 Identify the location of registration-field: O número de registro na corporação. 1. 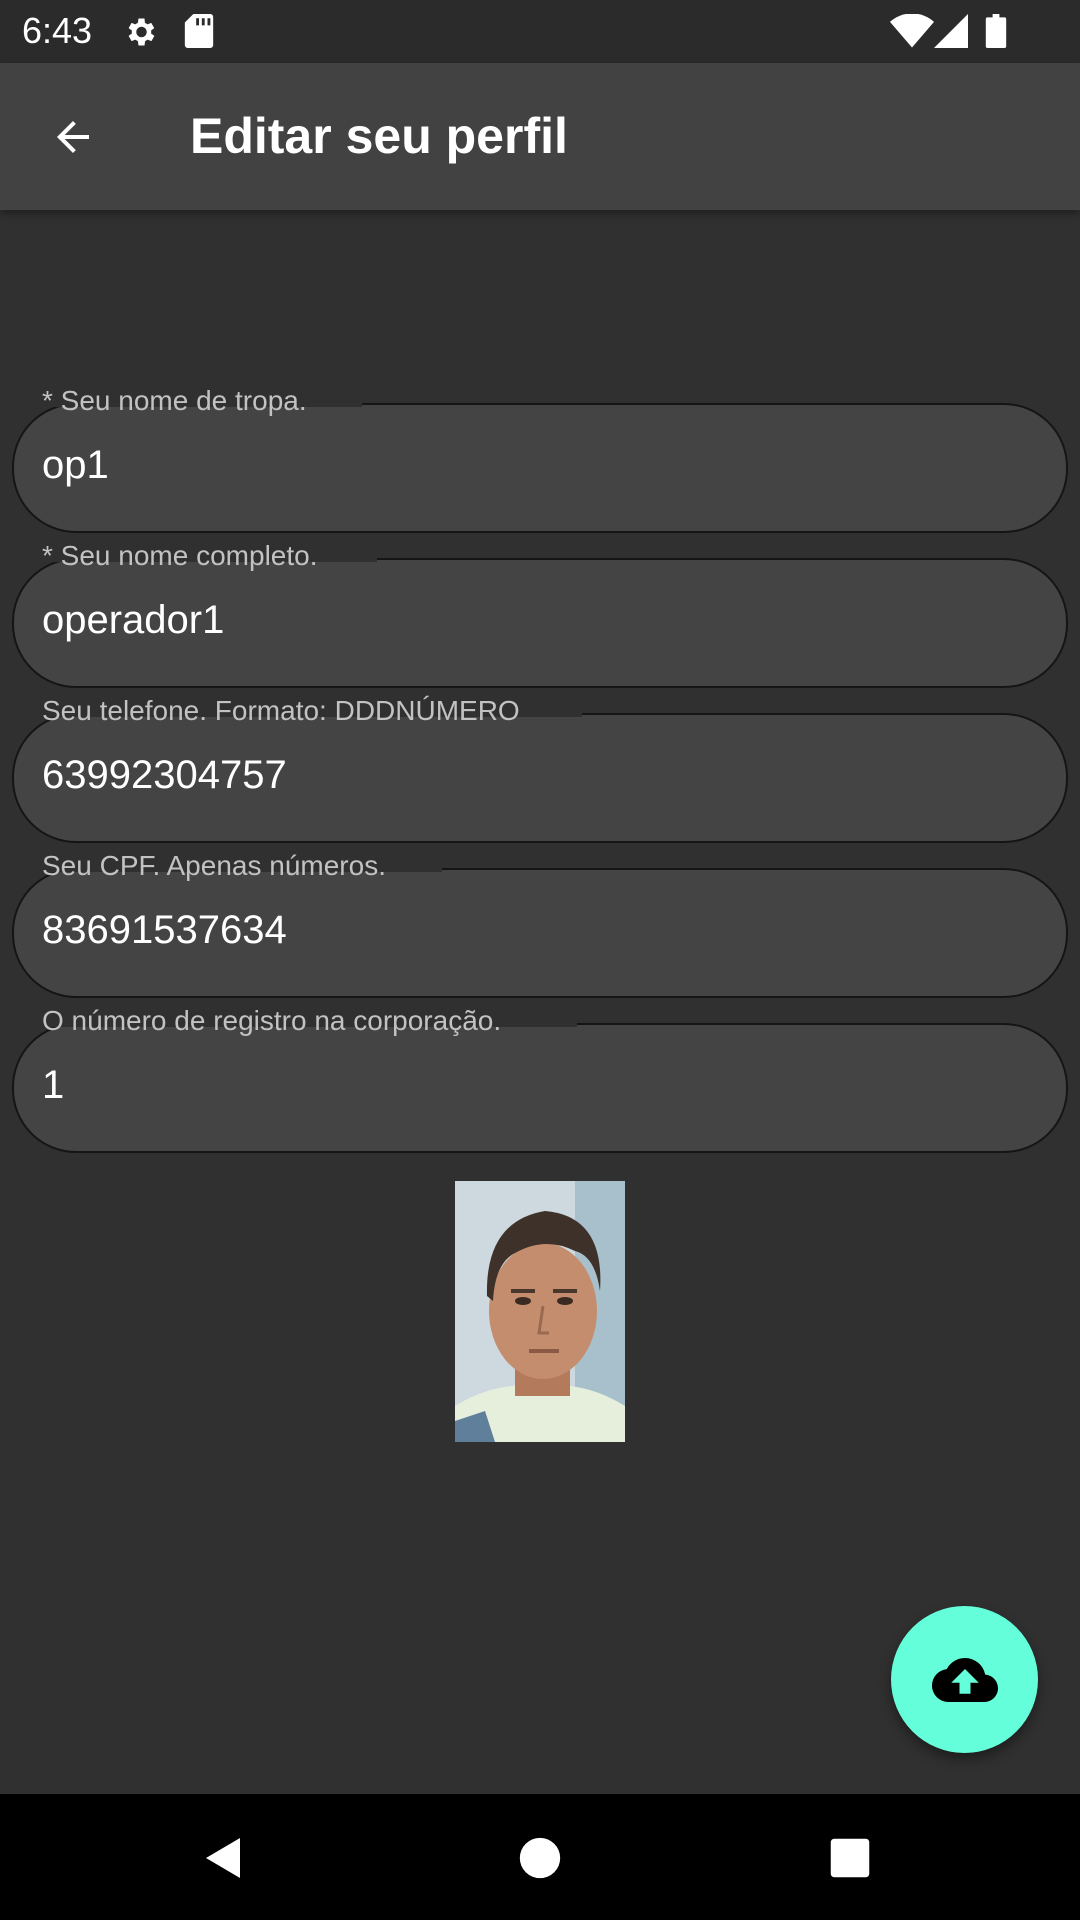
(540, 1079).